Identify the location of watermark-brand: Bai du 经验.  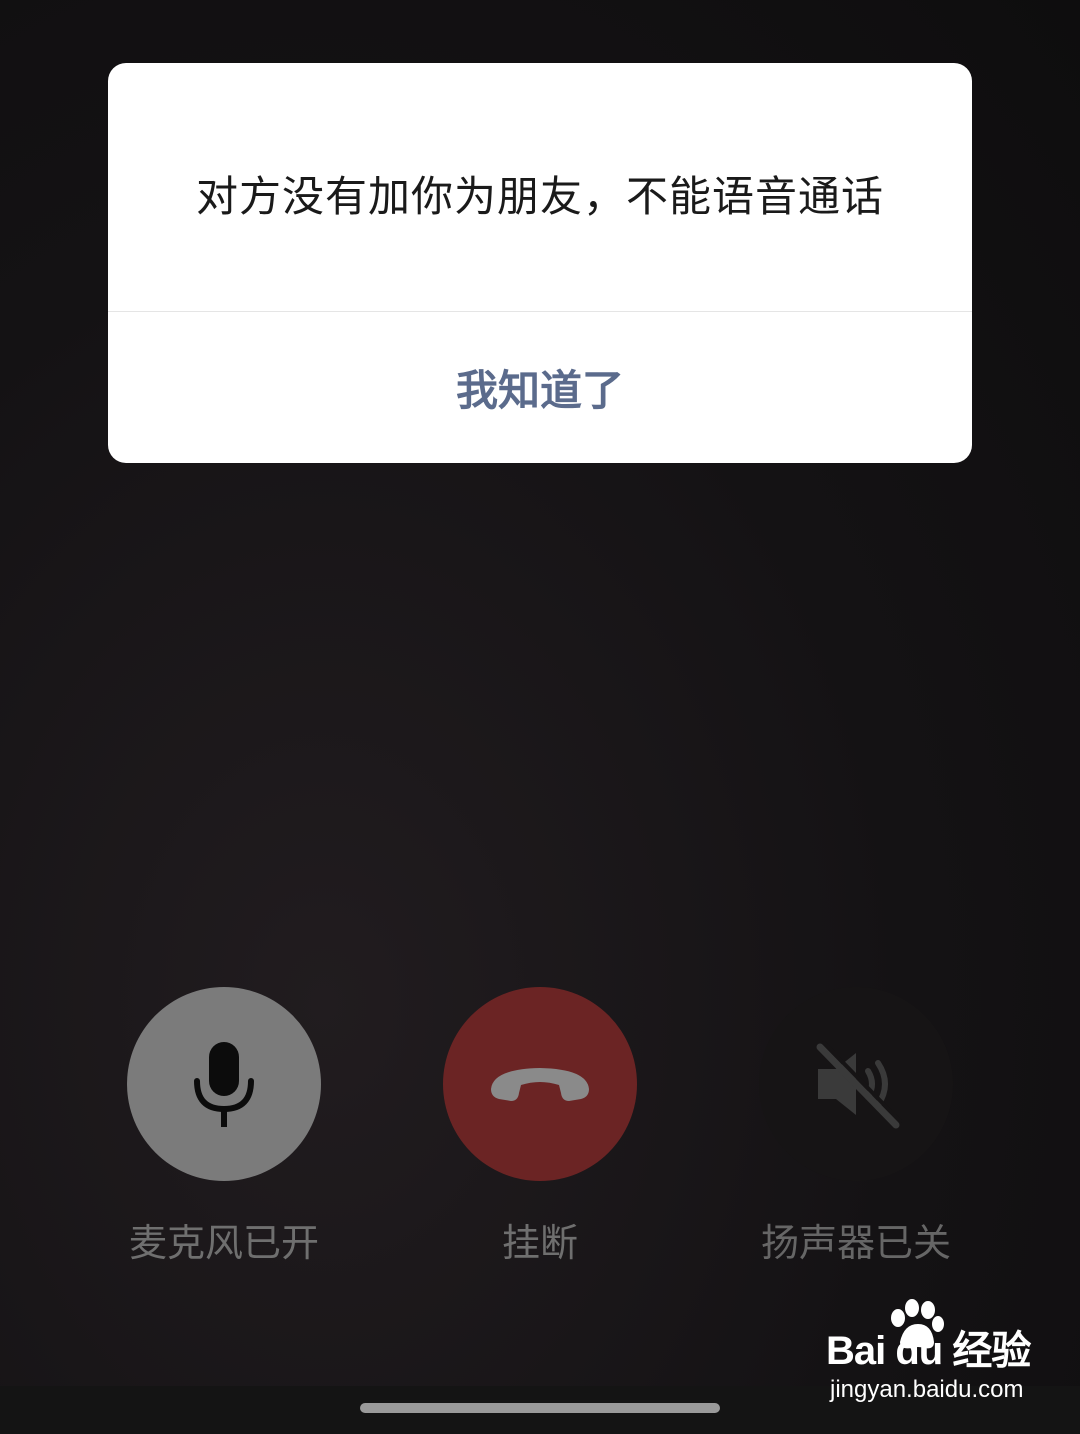
(928, 1351).